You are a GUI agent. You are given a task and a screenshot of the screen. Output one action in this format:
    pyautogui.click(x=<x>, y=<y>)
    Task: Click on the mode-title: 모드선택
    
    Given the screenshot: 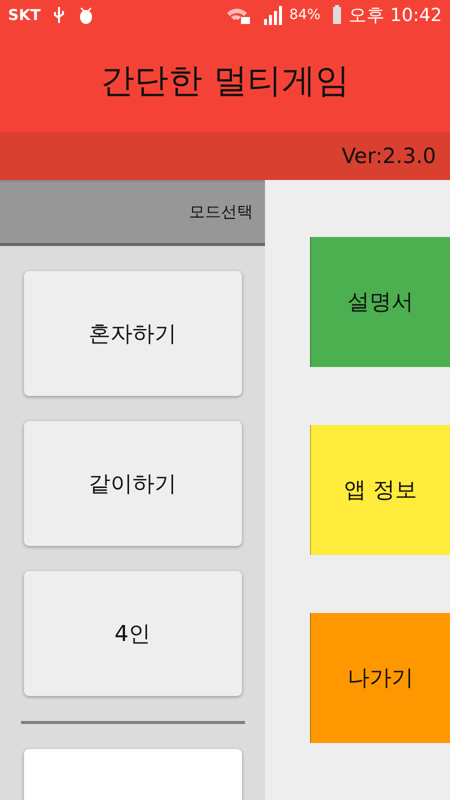 What is the action you would take?
    pyautogui.click(x=221, y=212)
    